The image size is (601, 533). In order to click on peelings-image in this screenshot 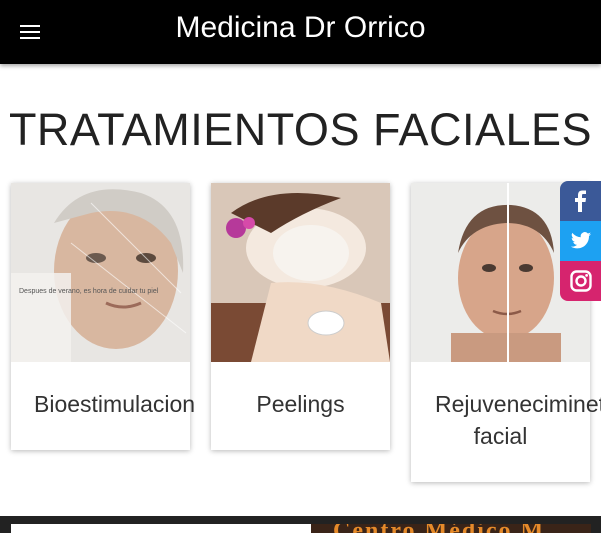, I will do `click(300, 272)`.